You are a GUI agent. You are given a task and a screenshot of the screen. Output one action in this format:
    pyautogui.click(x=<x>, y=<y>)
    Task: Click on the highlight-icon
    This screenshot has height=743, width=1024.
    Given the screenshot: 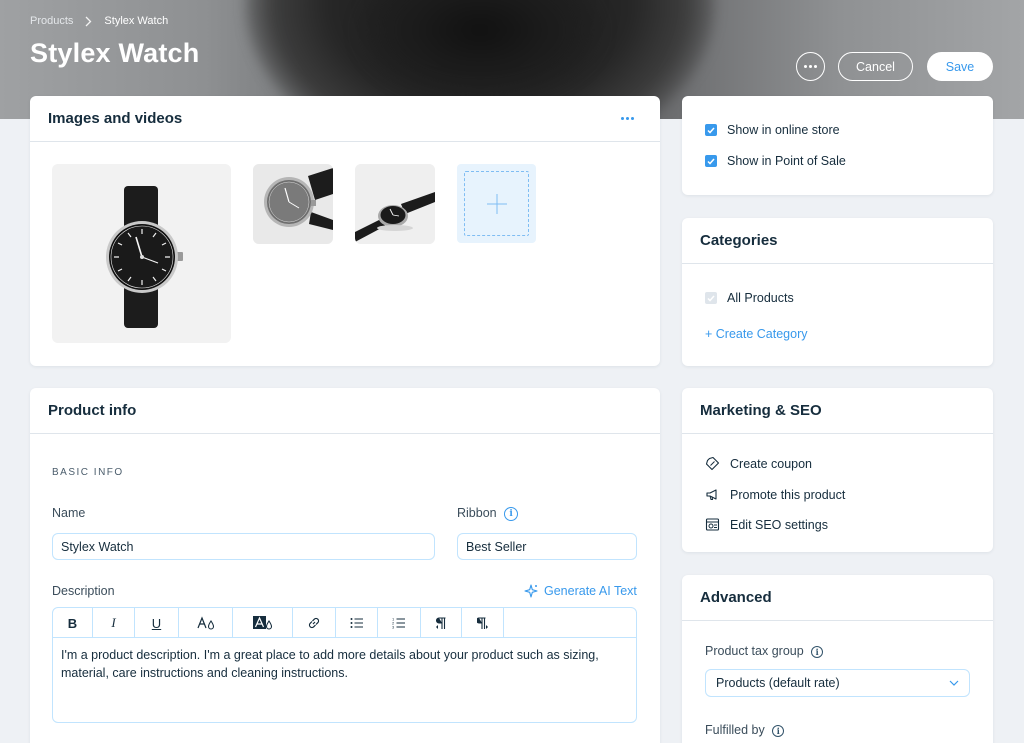 What is the action you would take?
    pyautogui.click(x=262, y=623)
    